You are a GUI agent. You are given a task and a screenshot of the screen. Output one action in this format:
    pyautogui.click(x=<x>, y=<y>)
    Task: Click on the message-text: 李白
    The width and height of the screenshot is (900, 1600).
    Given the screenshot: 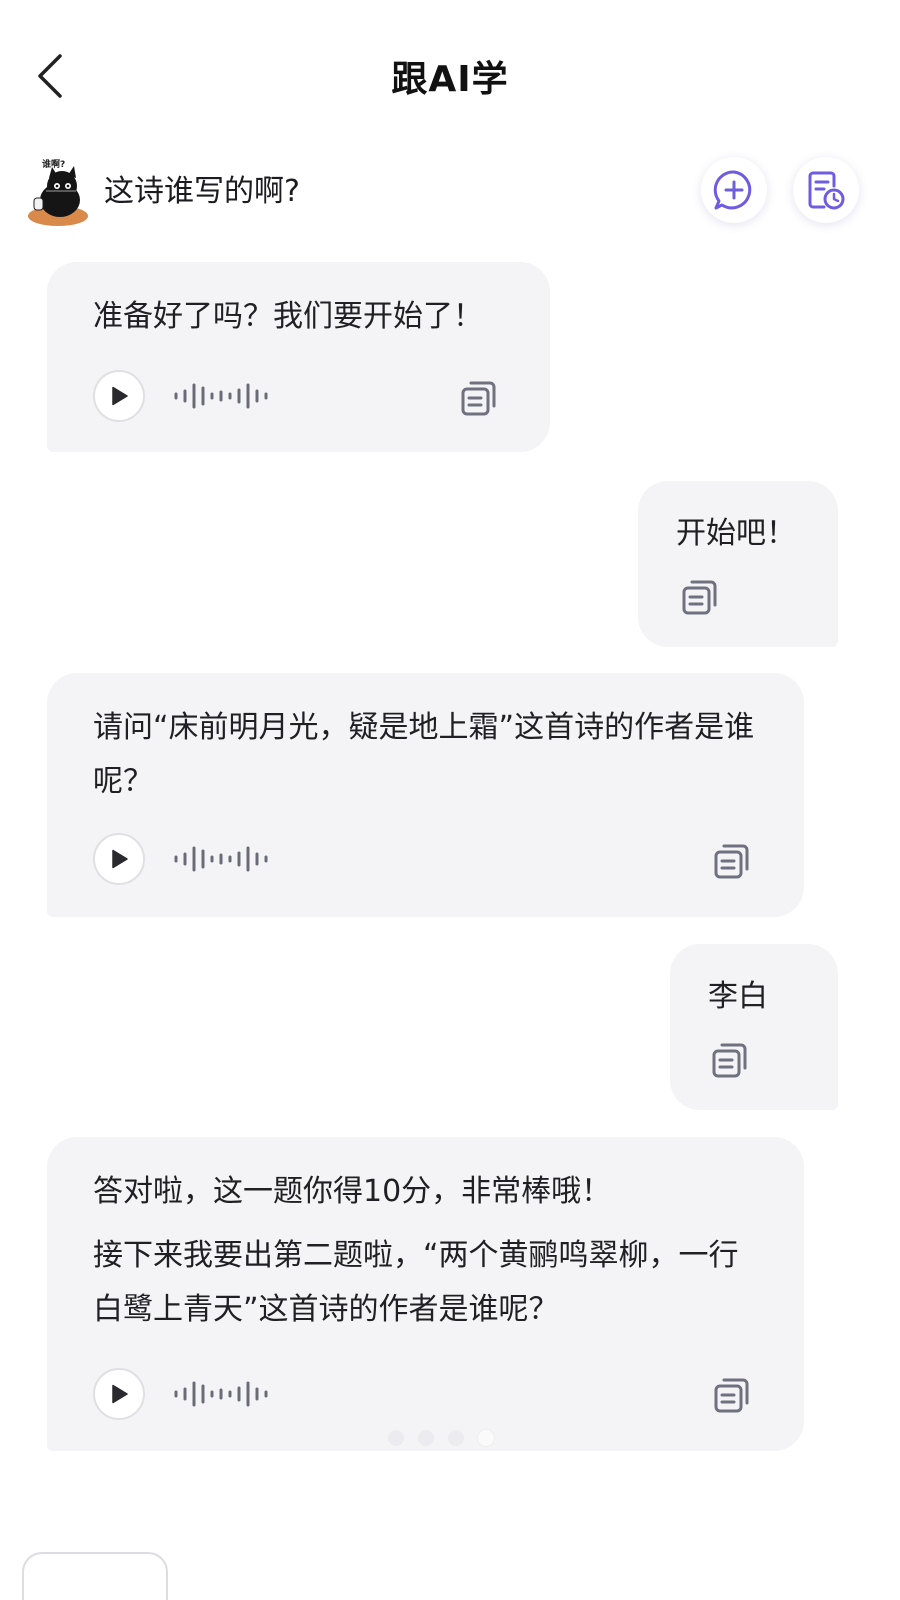 What is the action you would take?
    pyautogui.click(x=738, y=996)
    